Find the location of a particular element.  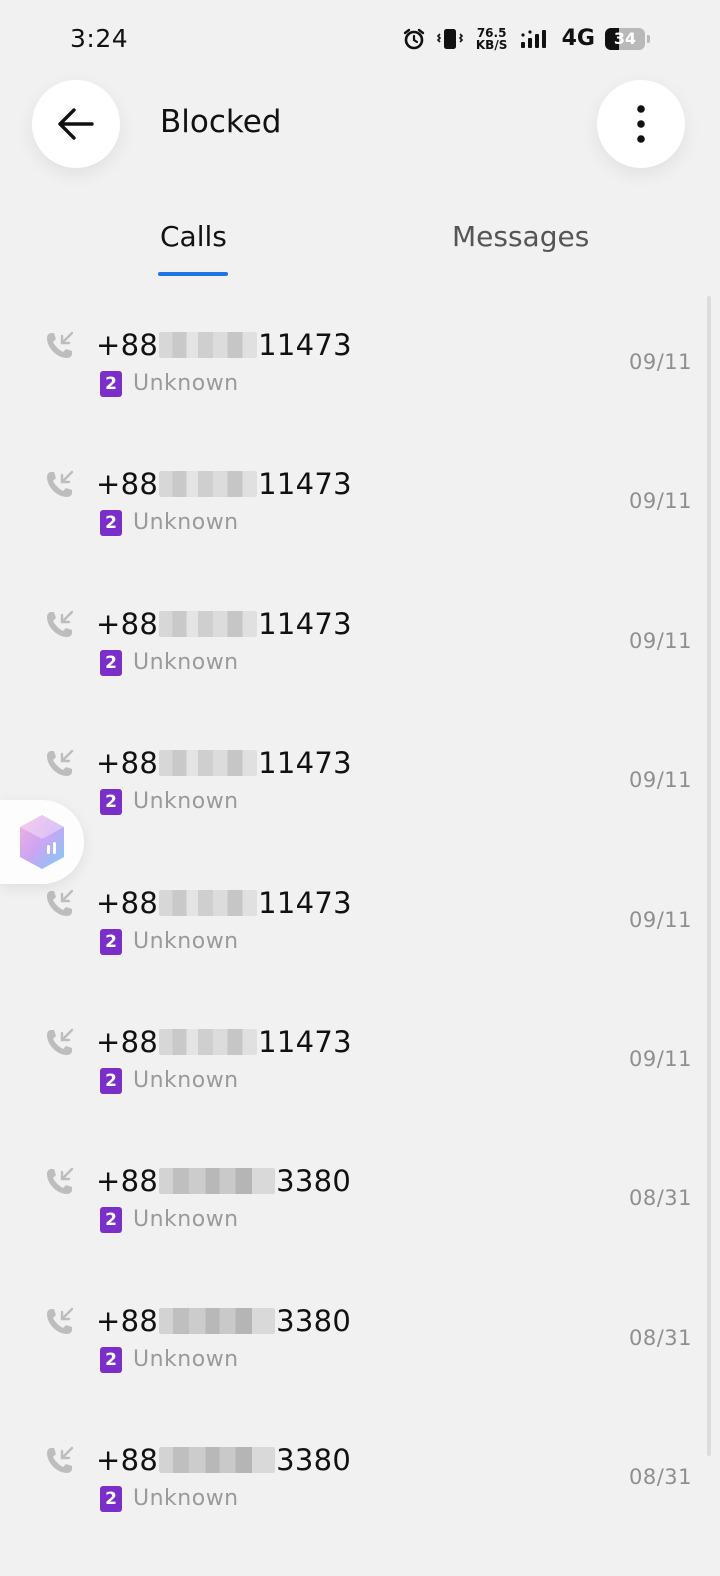

status-icons: 76.5 KB/S 4G 34 is located at coordinates (526, 38).